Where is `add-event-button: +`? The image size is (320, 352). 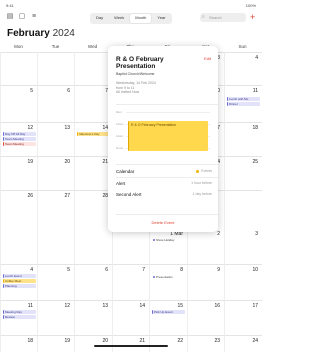 add-event-button: + is located at coordinates (252, 17).